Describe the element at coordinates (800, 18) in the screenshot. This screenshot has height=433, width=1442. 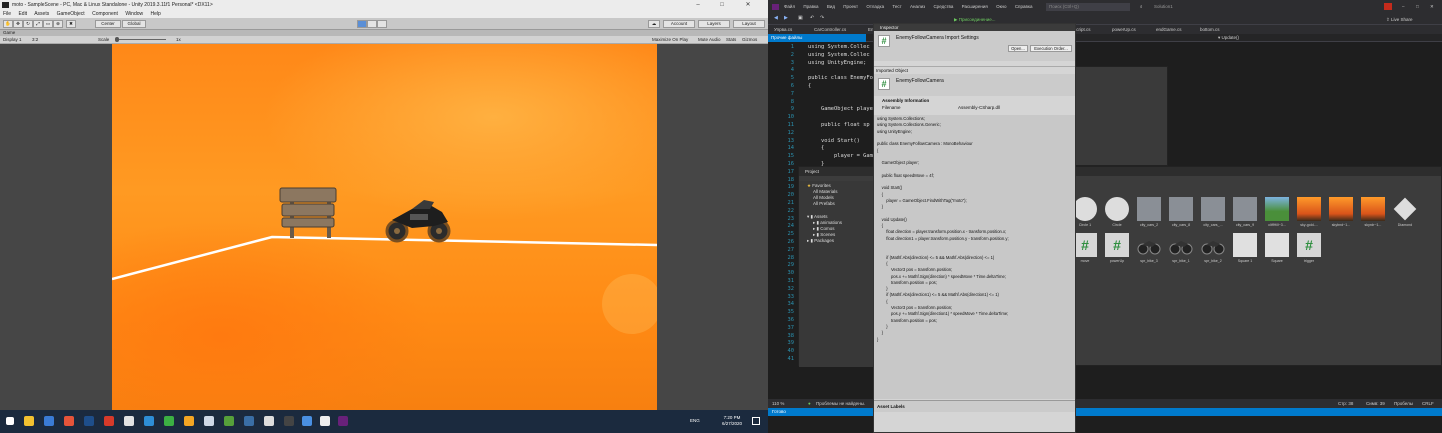
I see `save-icon: ▣` at that location.